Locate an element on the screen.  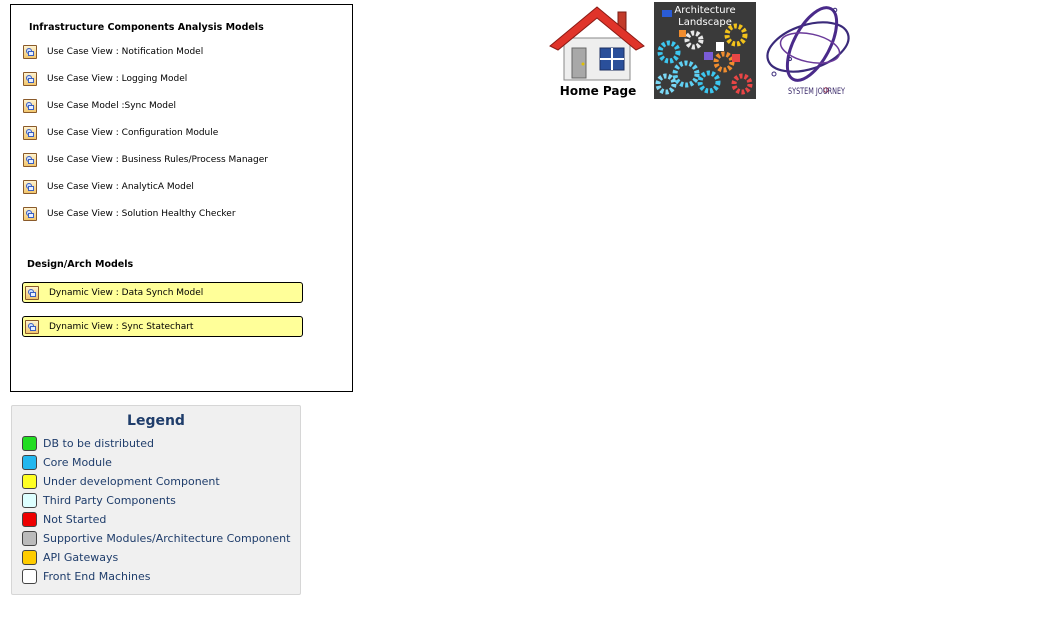
legend-item: Front End Machines is located at coordinates (86, 576).